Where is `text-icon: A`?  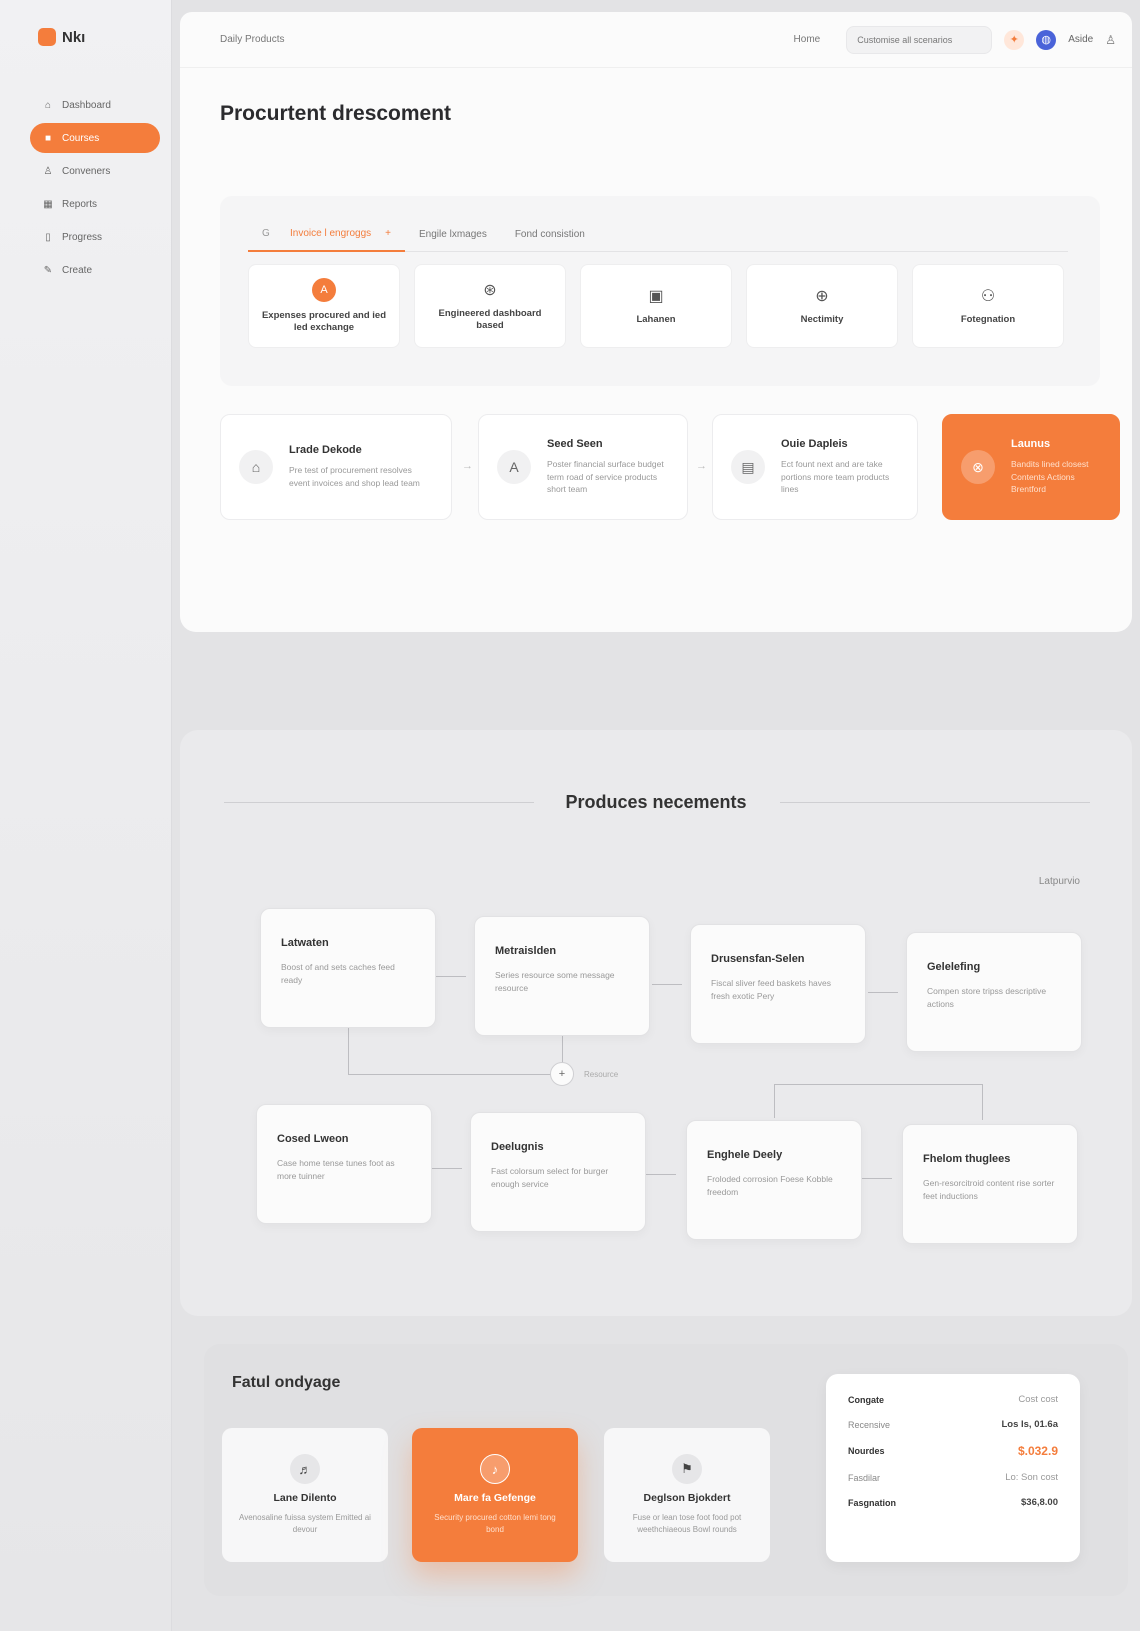
text-icon: A is located at coordinates (514, 467).